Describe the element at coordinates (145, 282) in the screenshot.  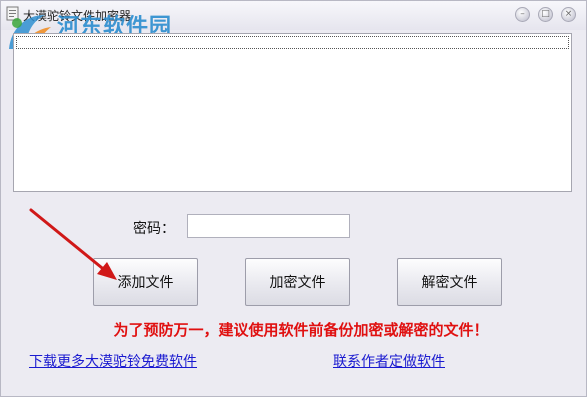
I see `add-file-button: 添加文件` at that location.